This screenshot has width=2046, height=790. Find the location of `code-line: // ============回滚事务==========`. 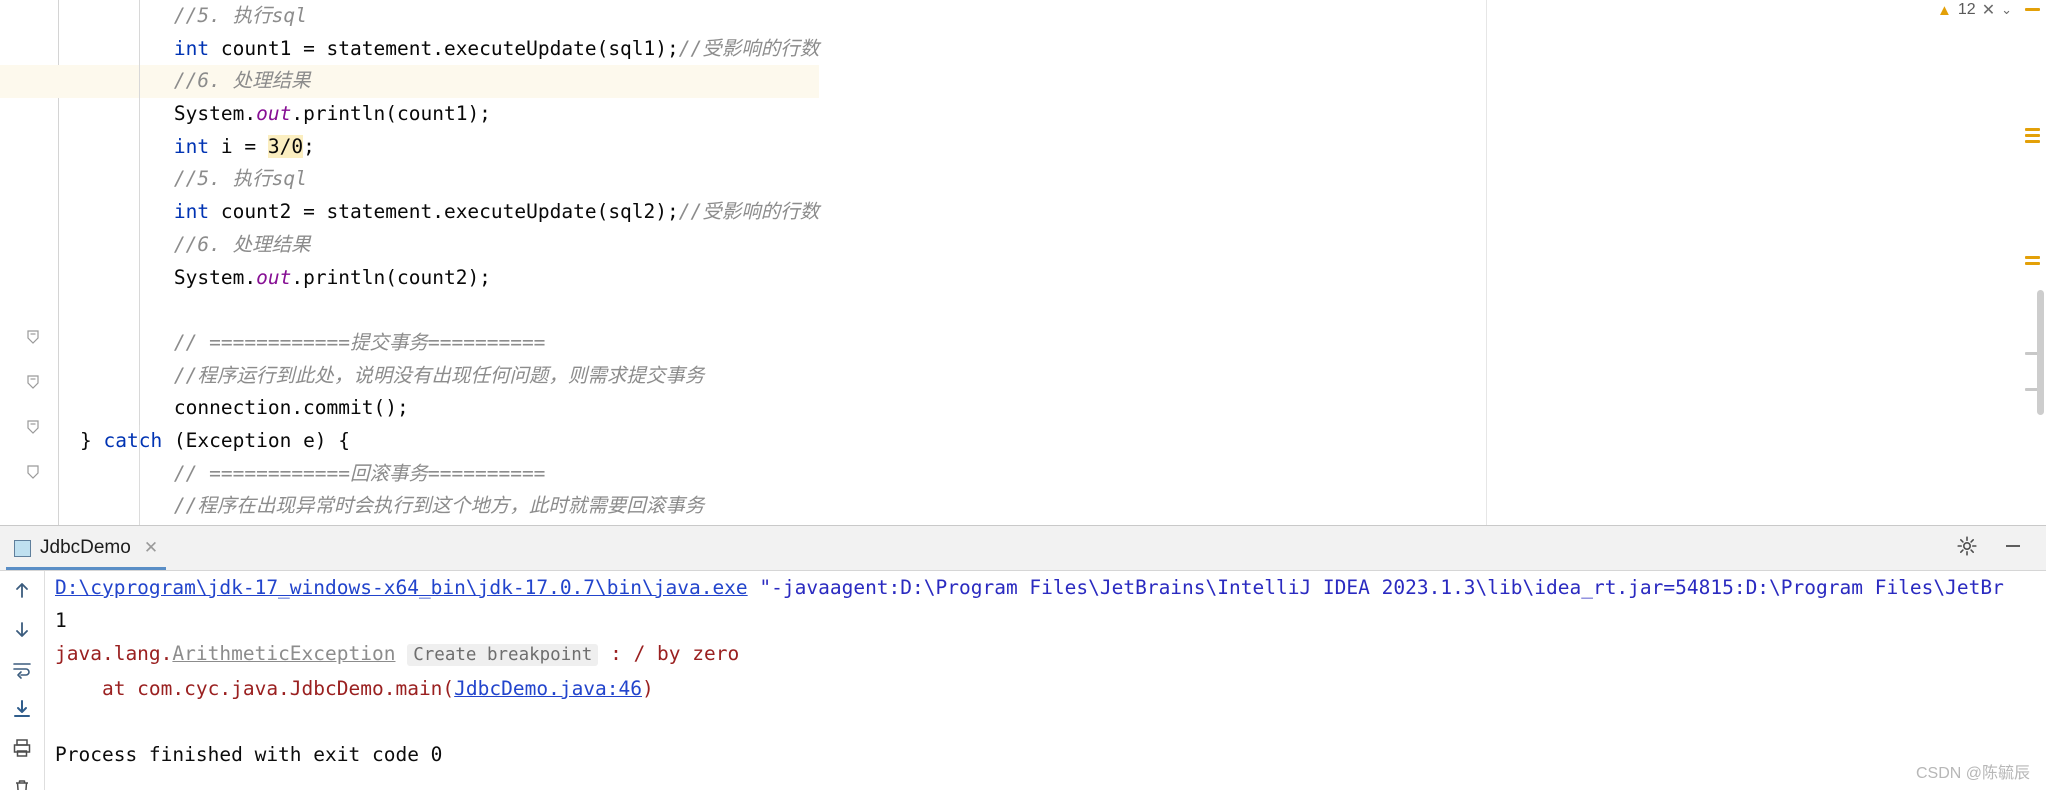

code-line: // ============回滚事务========== is located at coordinates (438, 474).